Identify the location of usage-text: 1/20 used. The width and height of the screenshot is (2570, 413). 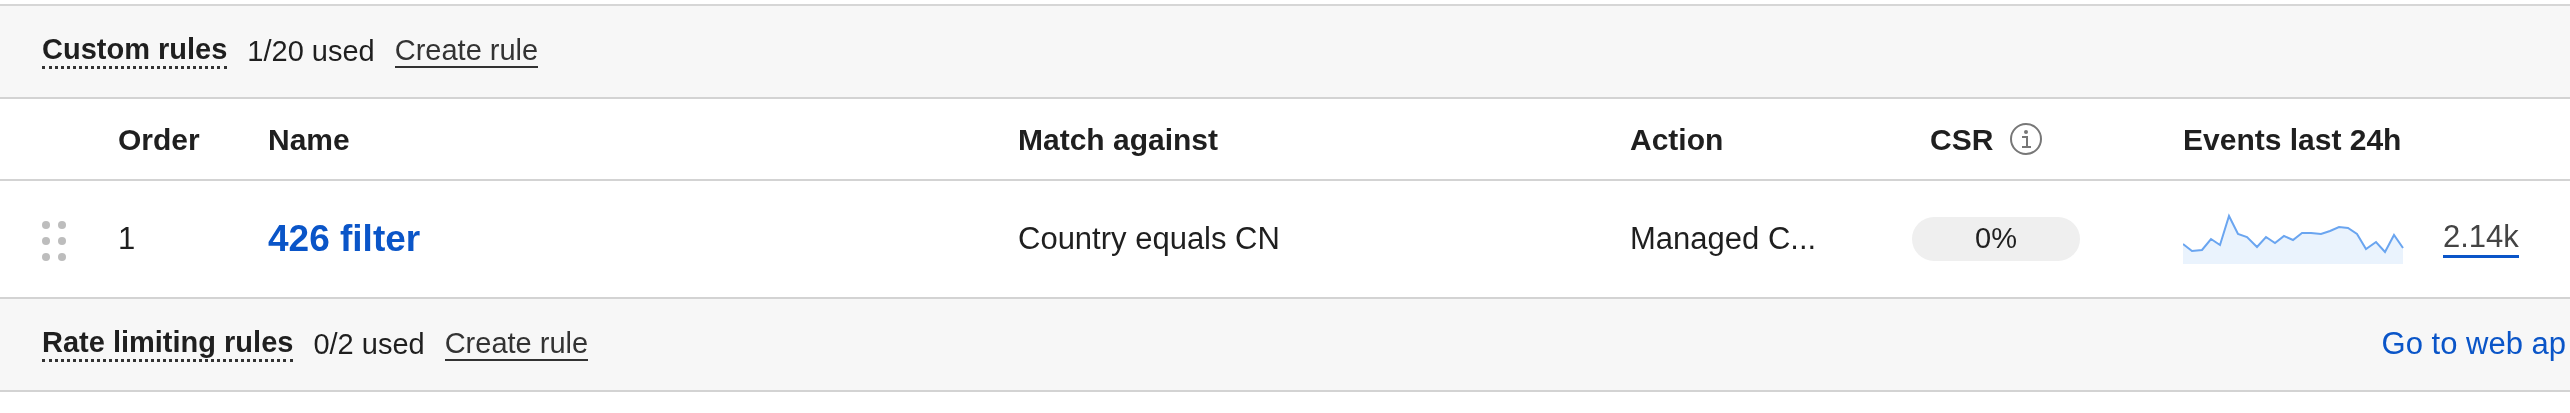
(311, 51).